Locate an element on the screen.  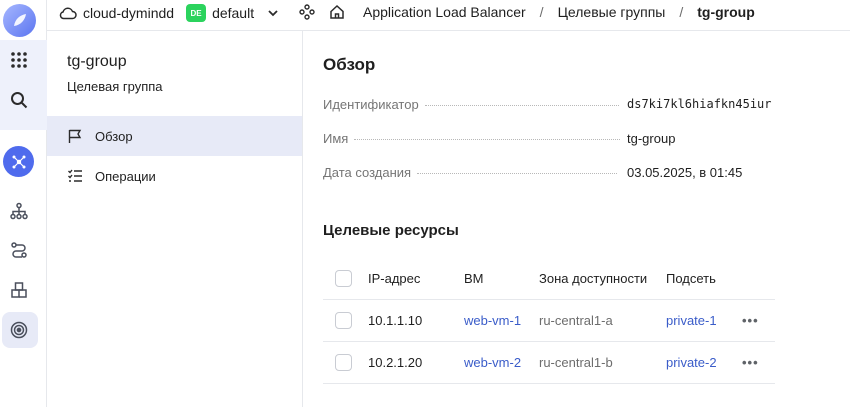
folder-badge: DE is located at coordinates (196, 13).